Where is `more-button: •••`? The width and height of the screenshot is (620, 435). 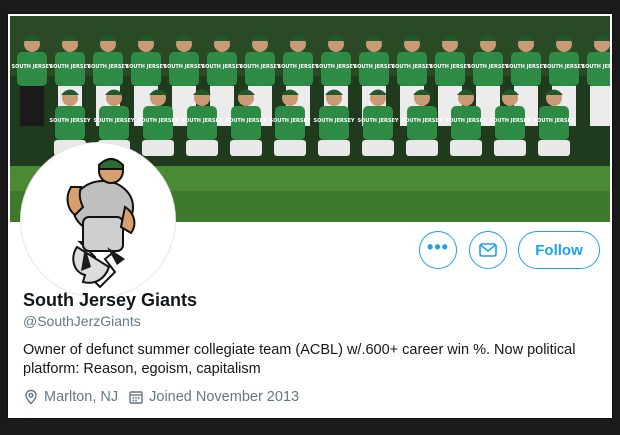
more-button: ••• is located at coordinates (438, 250).